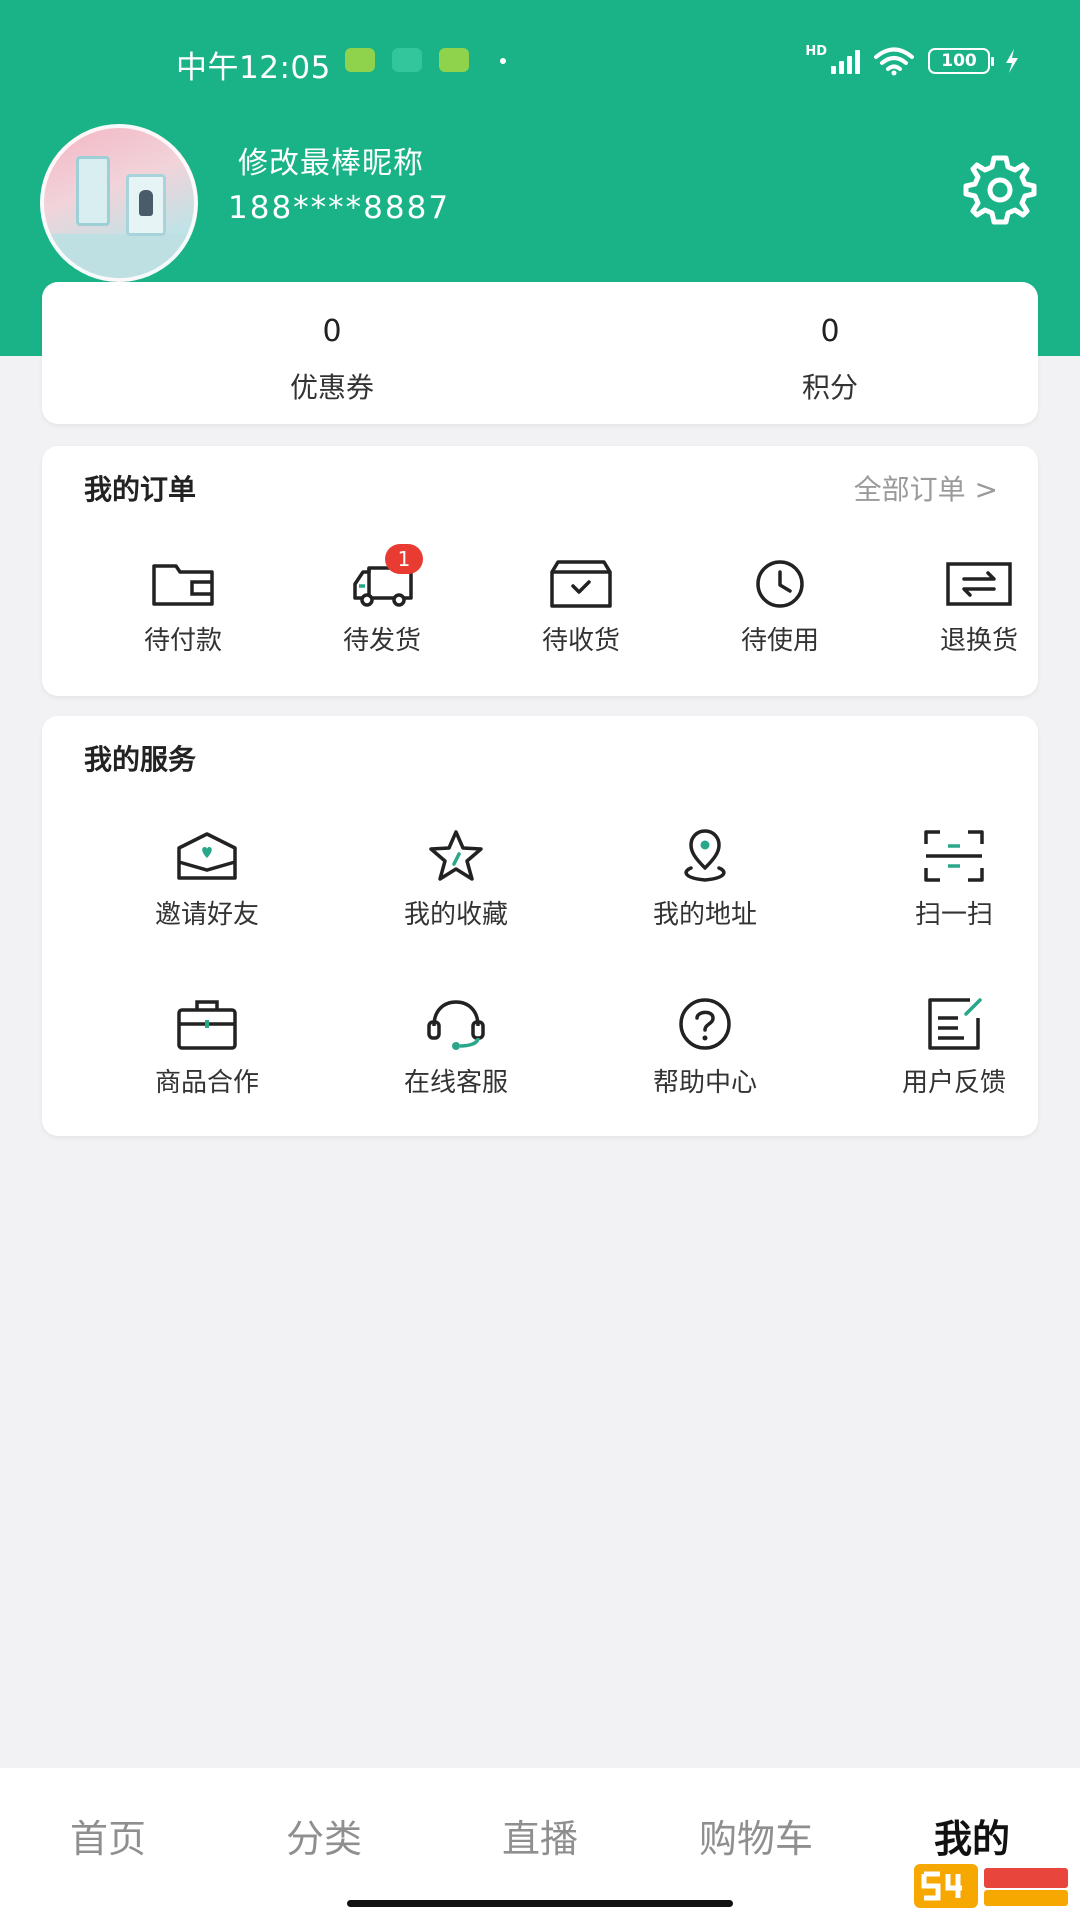 Image resolution: width=1080 pixels, height=1920 pixels. I want to click on service-address: 我的地址, so click(705, 879).